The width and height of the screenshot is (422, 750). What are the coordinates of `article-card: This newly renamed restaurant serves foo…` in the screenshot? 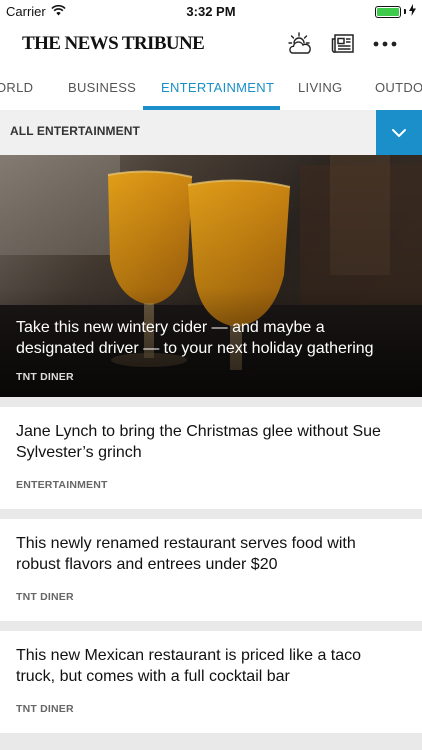 It's located at (211, 570).